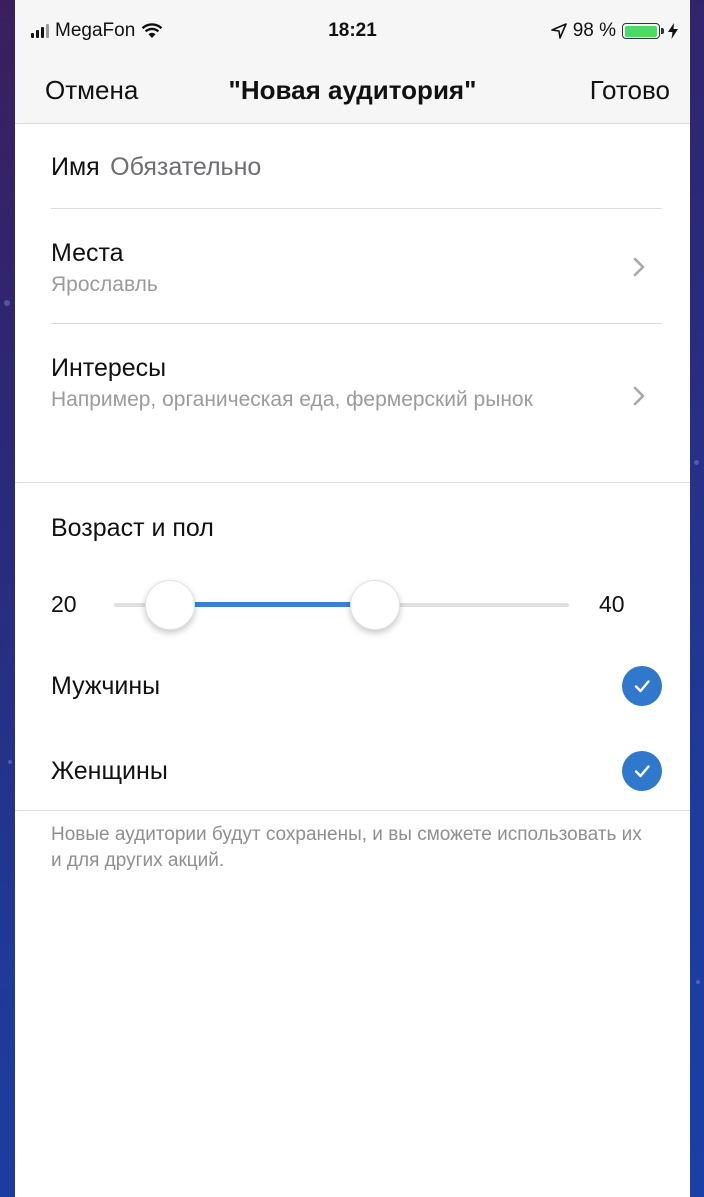  I want to click on age-gender-title: Возраст и пол, so click(132, 528).